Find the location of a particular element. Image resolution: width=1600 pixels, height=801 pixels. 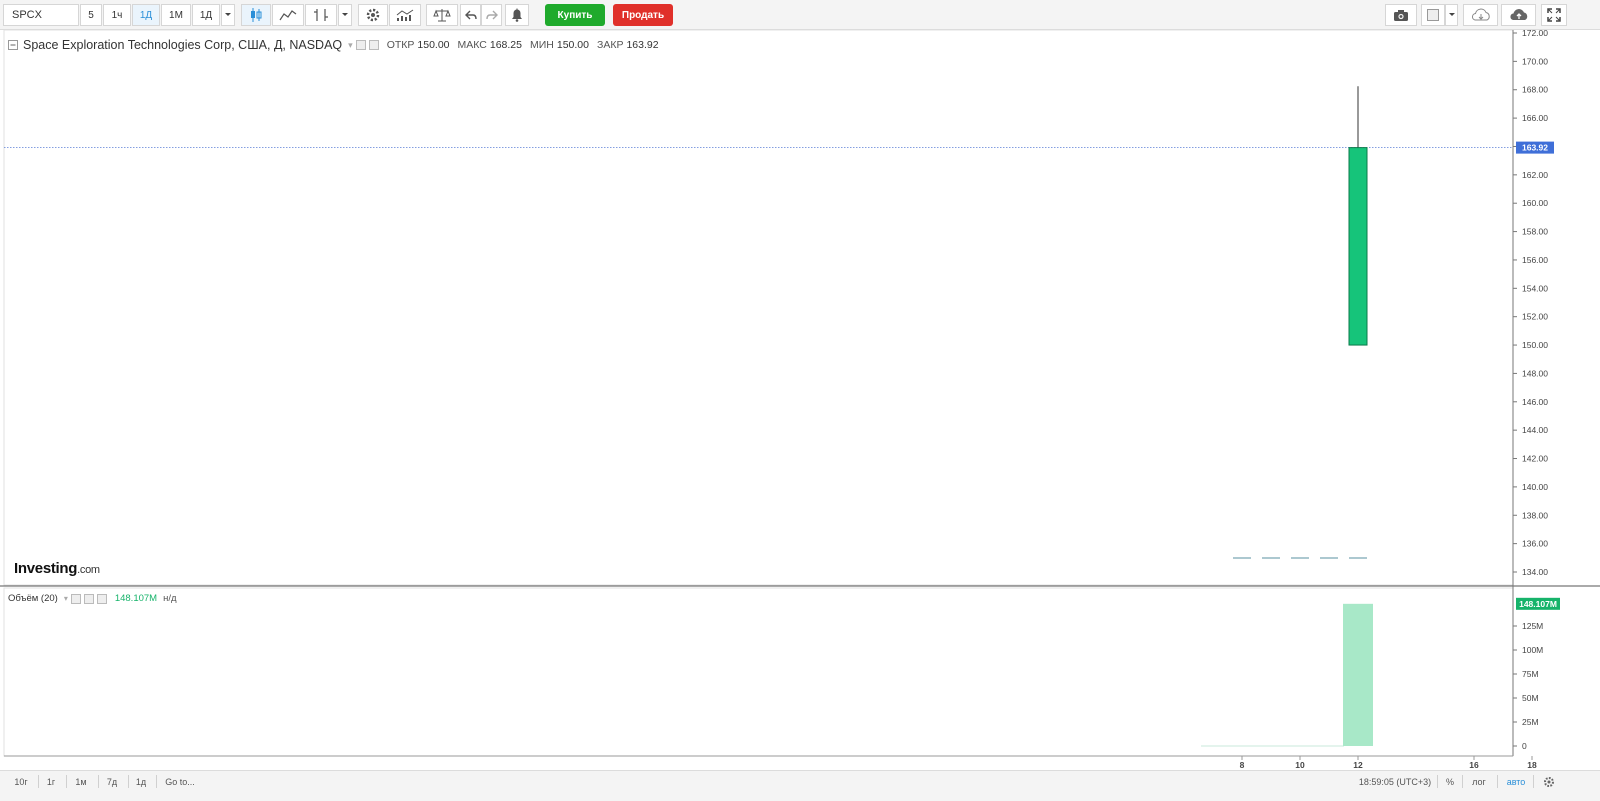

interval-current: 1Д is located at coordinates (206, 15).